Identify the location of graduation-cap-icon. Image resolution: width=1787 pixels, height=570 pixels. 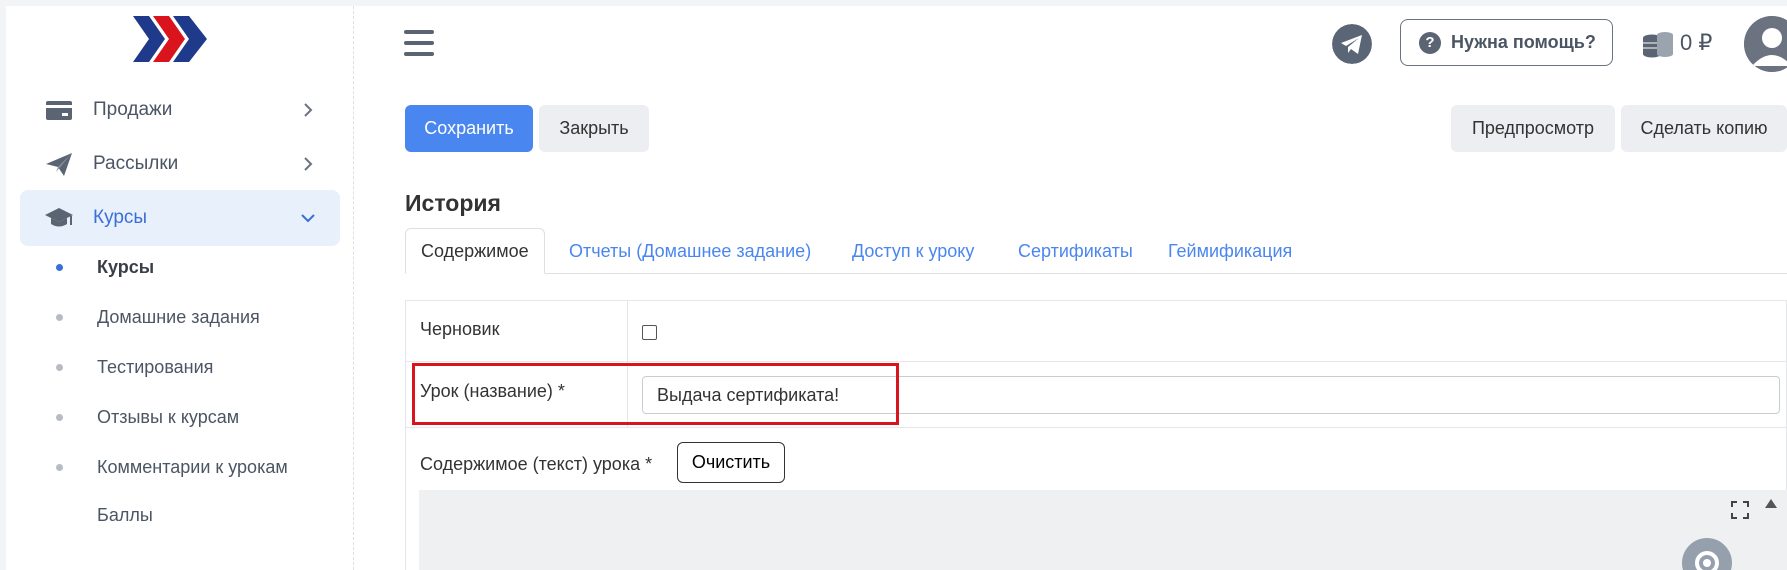
(59, 217).